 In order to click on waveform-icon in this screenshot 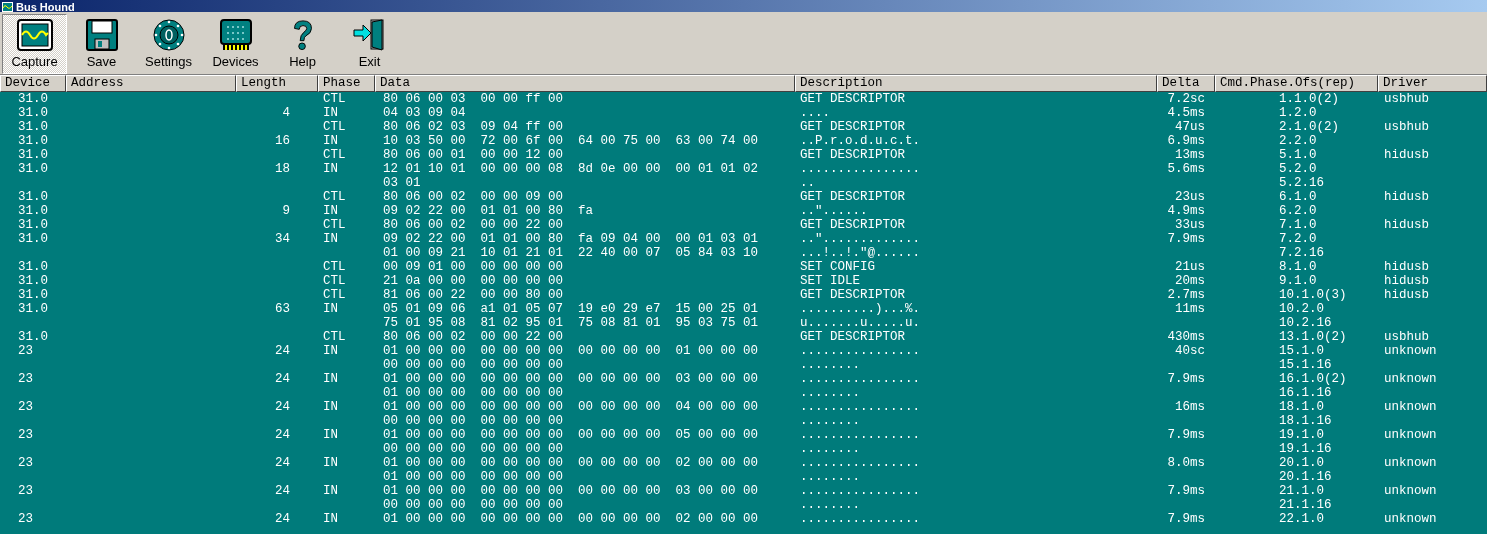, I will do `click(34, 35)`.